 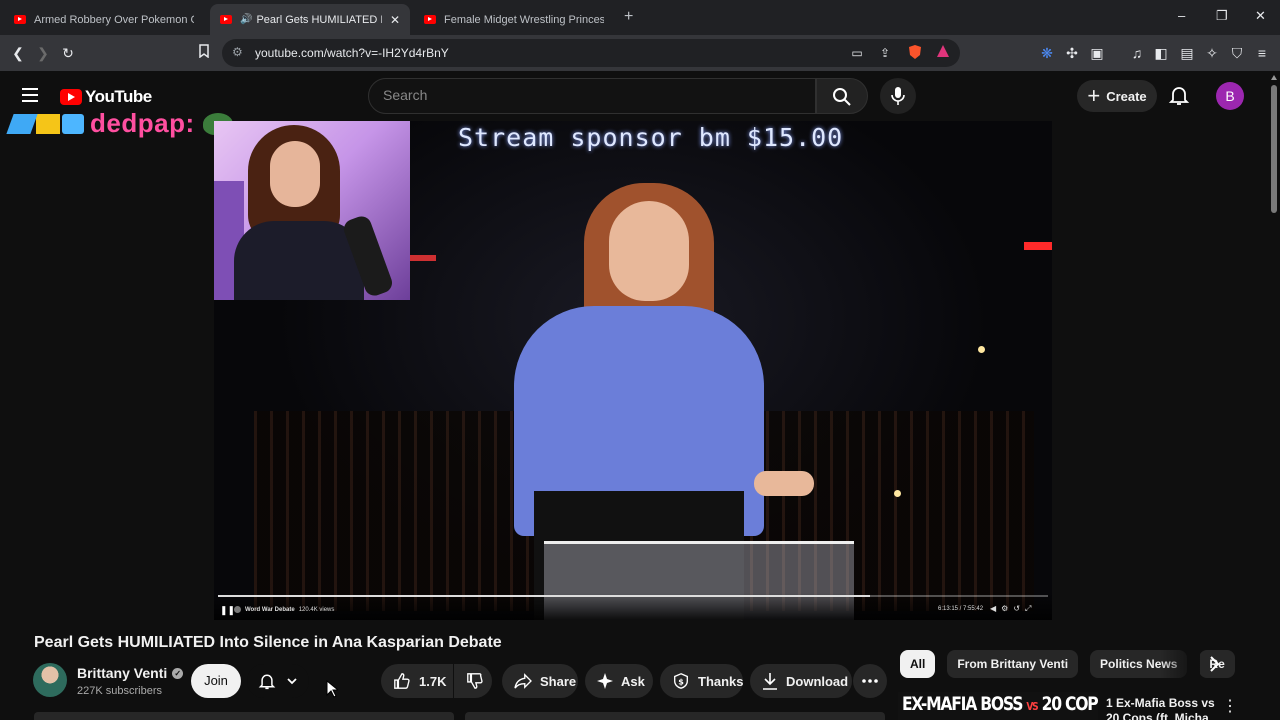 I want to click on extensions-puzzle-icon: ✣, so click(x=1072, y=53).